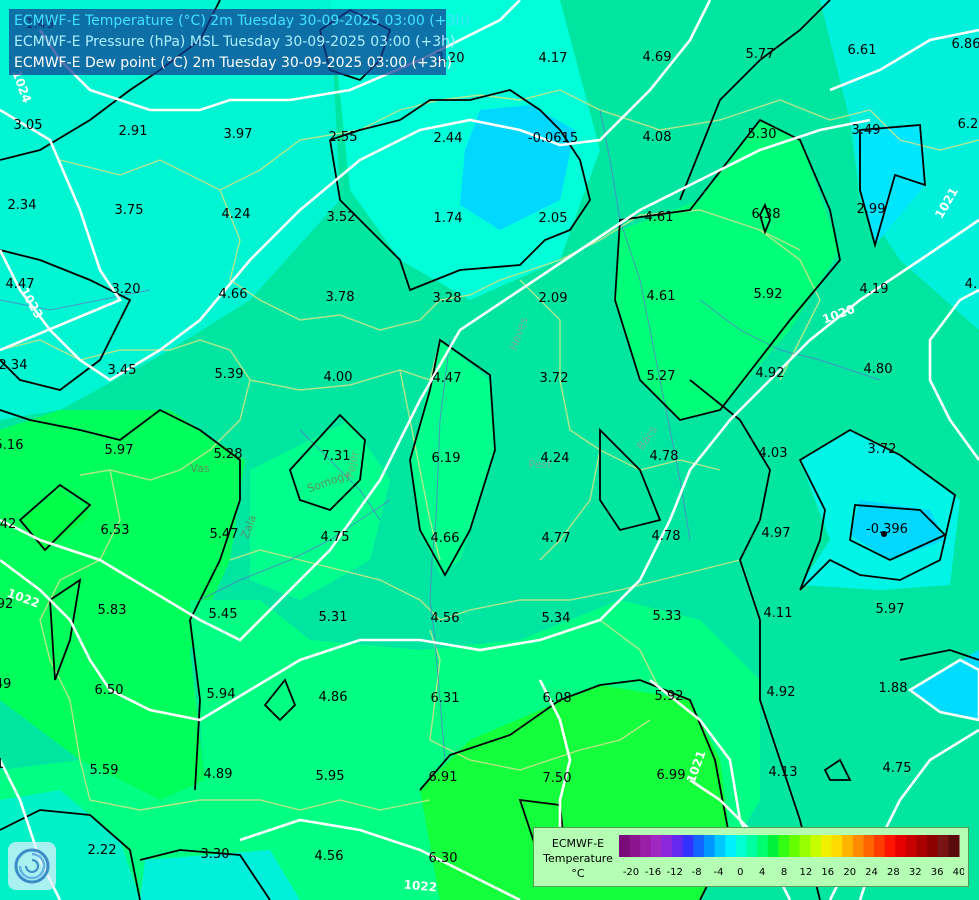 The image size is (979, 900). I want to click on temperature-value-label: 4.78, so click(664, 456).